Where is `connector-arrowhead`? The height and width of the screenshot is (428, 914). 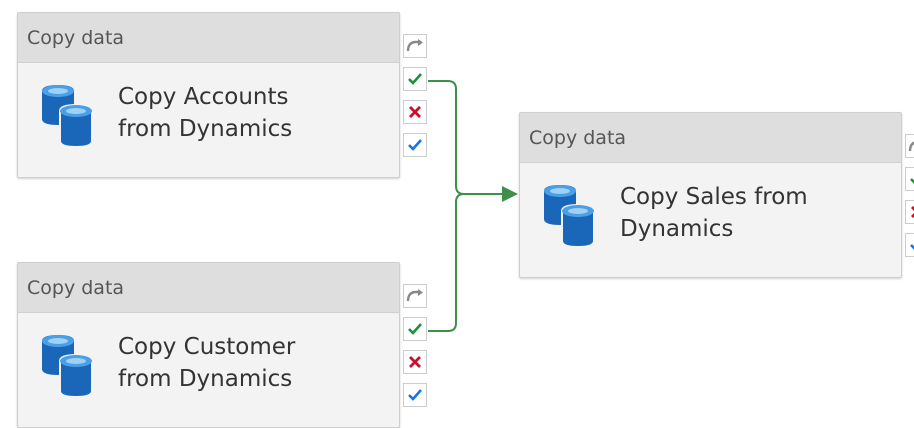
connector-arrowhead is located at coordinates (510, 194).